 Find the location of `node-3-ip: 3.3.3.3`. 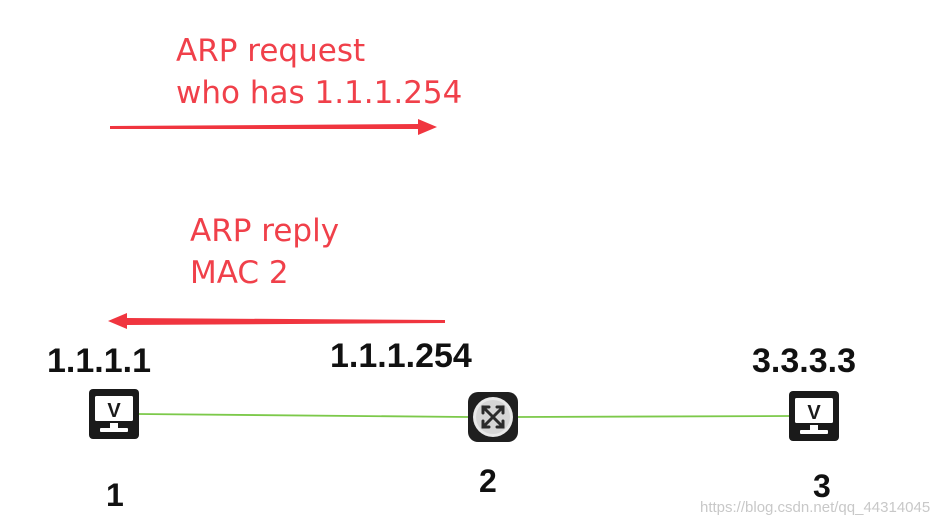

node-3-ip: 3.3.3.3 is located at coordinates (804, 361).